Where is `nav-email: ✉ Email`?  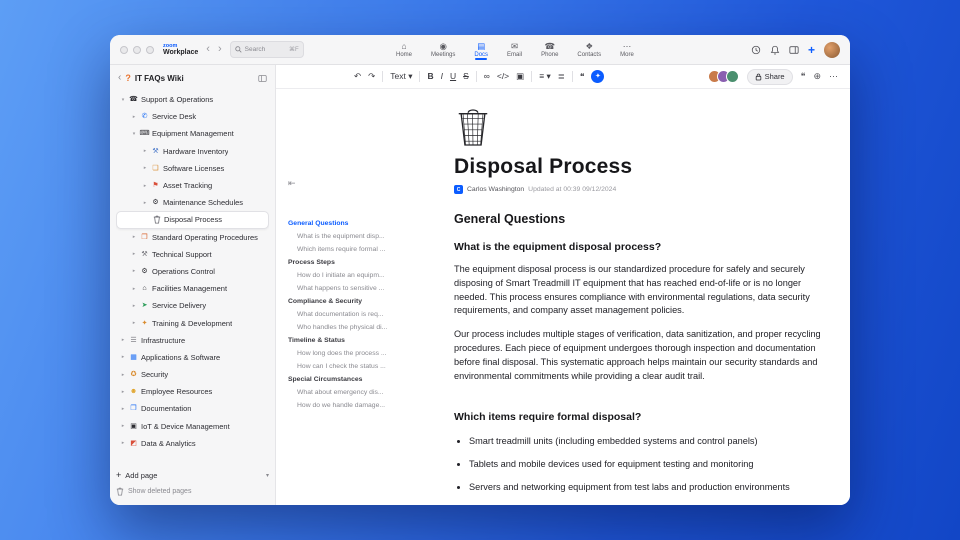 nav-email: ✉ Email is located at coordinates (514, 50).